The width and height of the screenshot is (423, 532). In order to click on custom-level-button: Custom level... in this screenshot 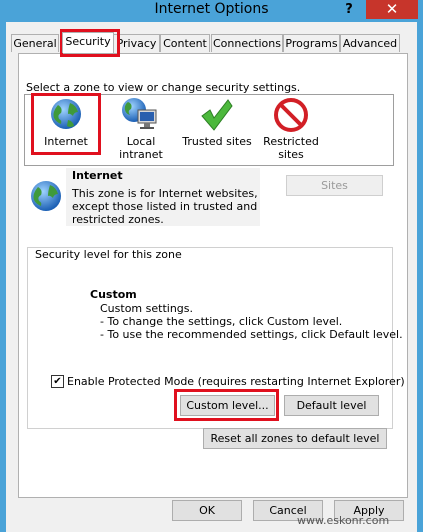, I will do `click(227, 405)`.